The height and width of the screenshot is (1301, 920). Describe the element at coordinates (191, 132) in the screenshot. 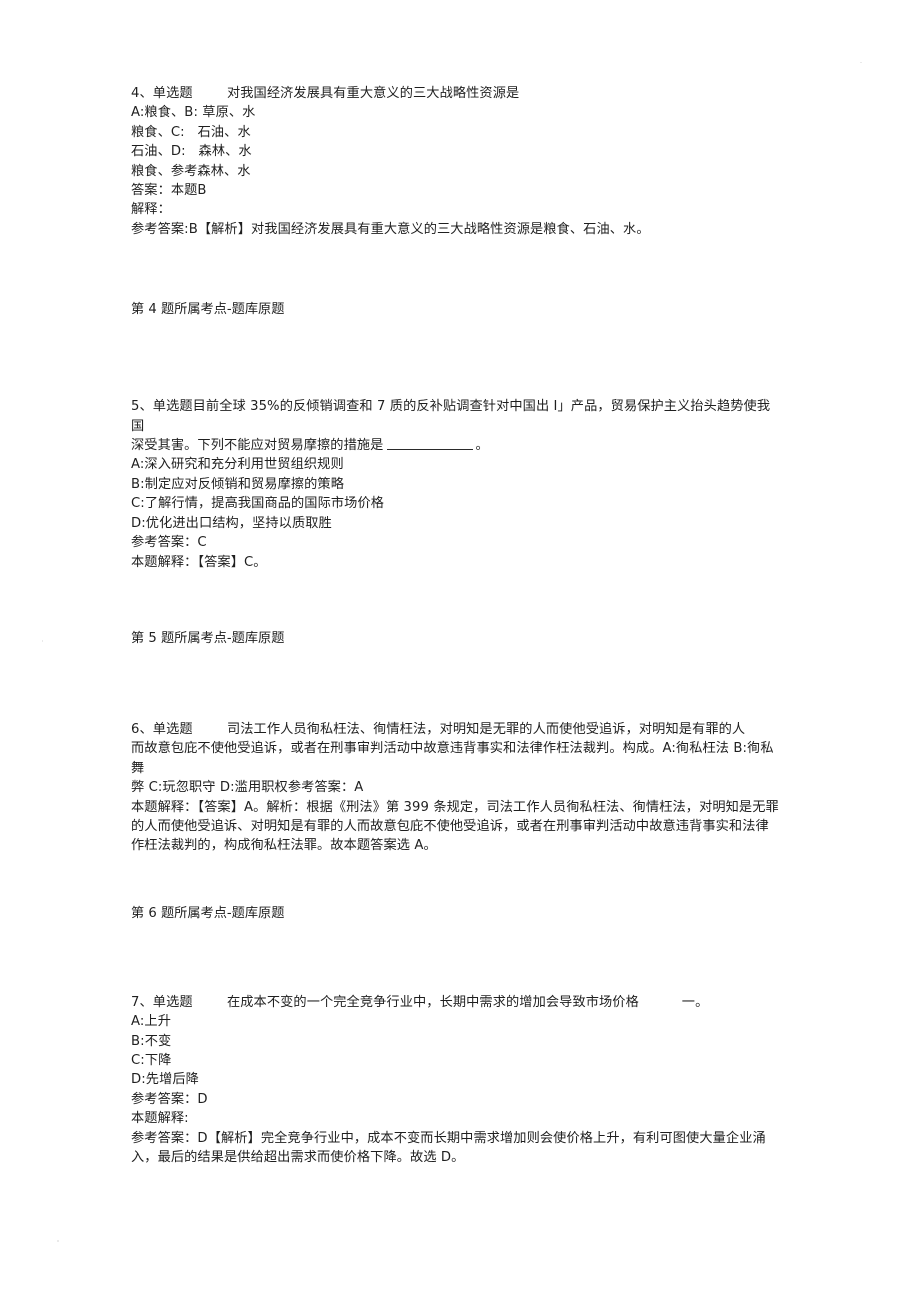

I see `question-4-line-2: 粮食、C: 石油、水` at that location.